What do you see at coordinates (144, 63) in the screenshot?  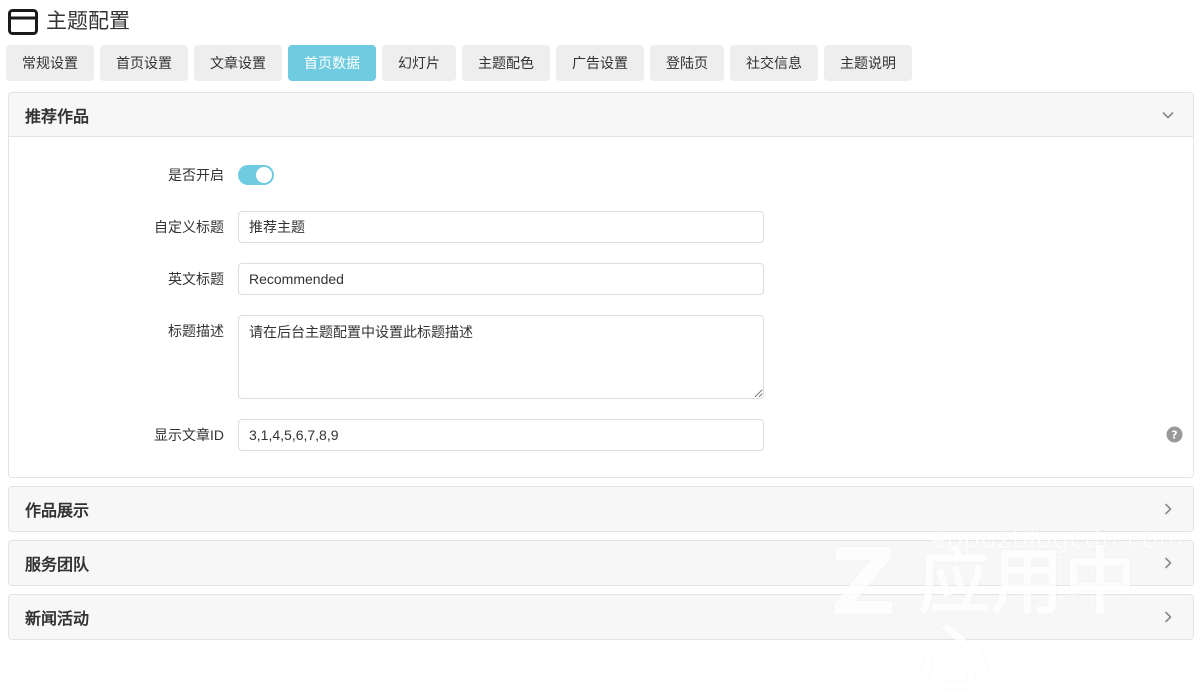 I see `tab-home-settings: 首页设置` at bounding box center [144, 63].